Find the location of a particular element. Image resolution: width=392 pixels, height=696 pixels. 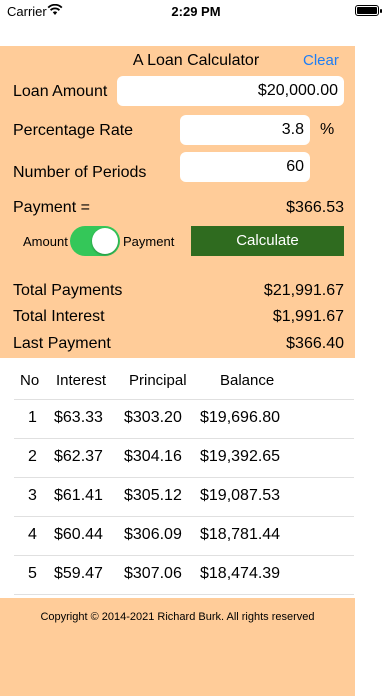

row-principal: $305.12 is located at coordinates (153, 495).